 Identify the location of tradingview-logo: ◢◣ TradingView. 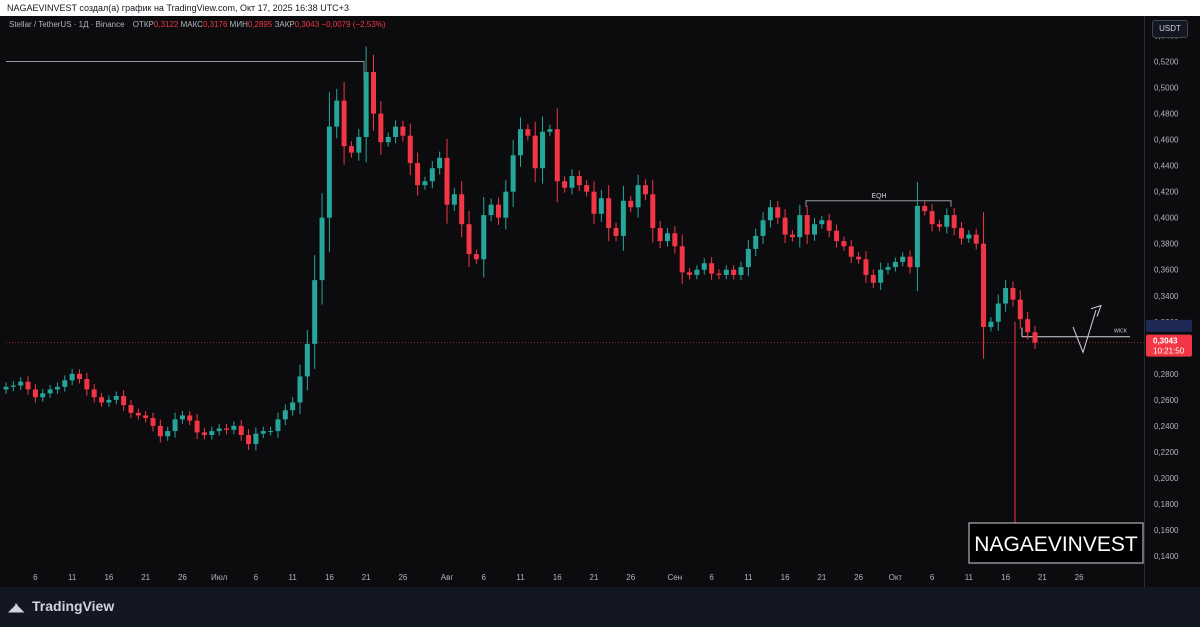
(61, 606).